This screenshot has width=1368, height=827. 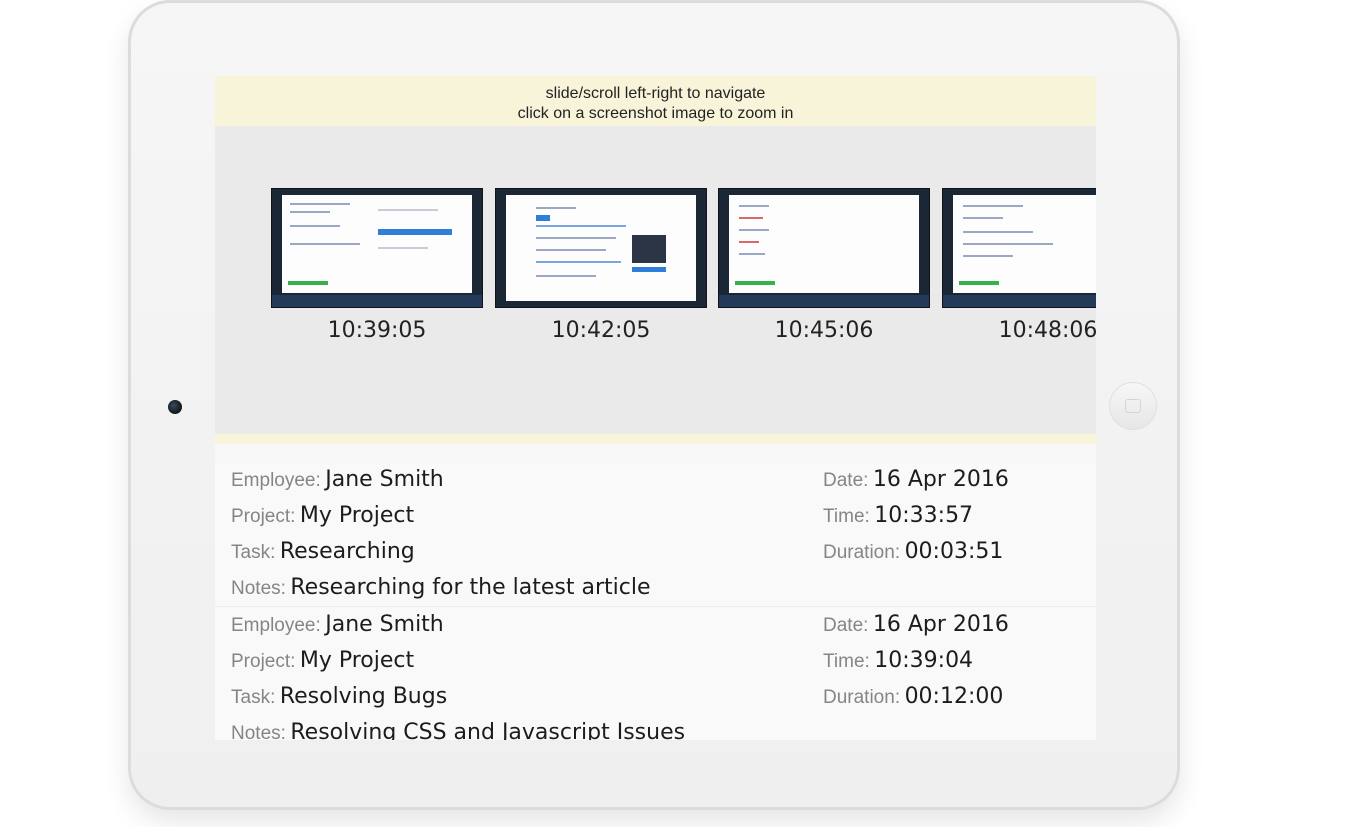 I want to click on time-row: Time: 10:39:04, so click(x=898, y=661).